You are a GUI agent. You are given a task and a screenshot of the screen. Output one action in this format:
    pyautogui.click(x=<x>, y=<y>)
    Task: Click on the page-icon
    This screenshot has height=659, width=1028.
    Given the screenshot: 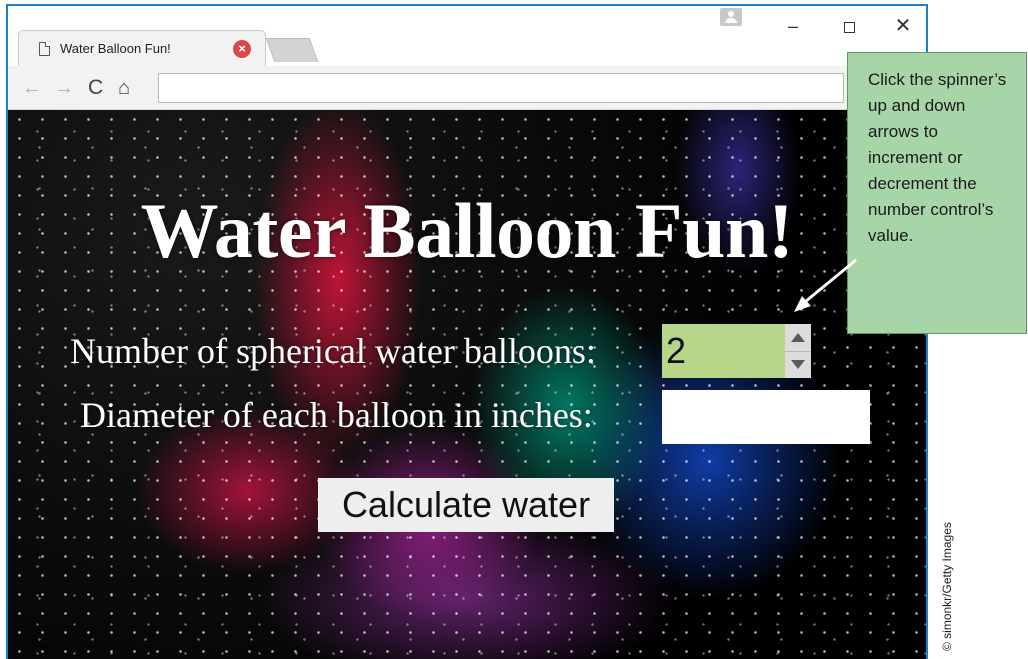 What is the action you would take?
    pyautogui.click(x=44, y=48)
    